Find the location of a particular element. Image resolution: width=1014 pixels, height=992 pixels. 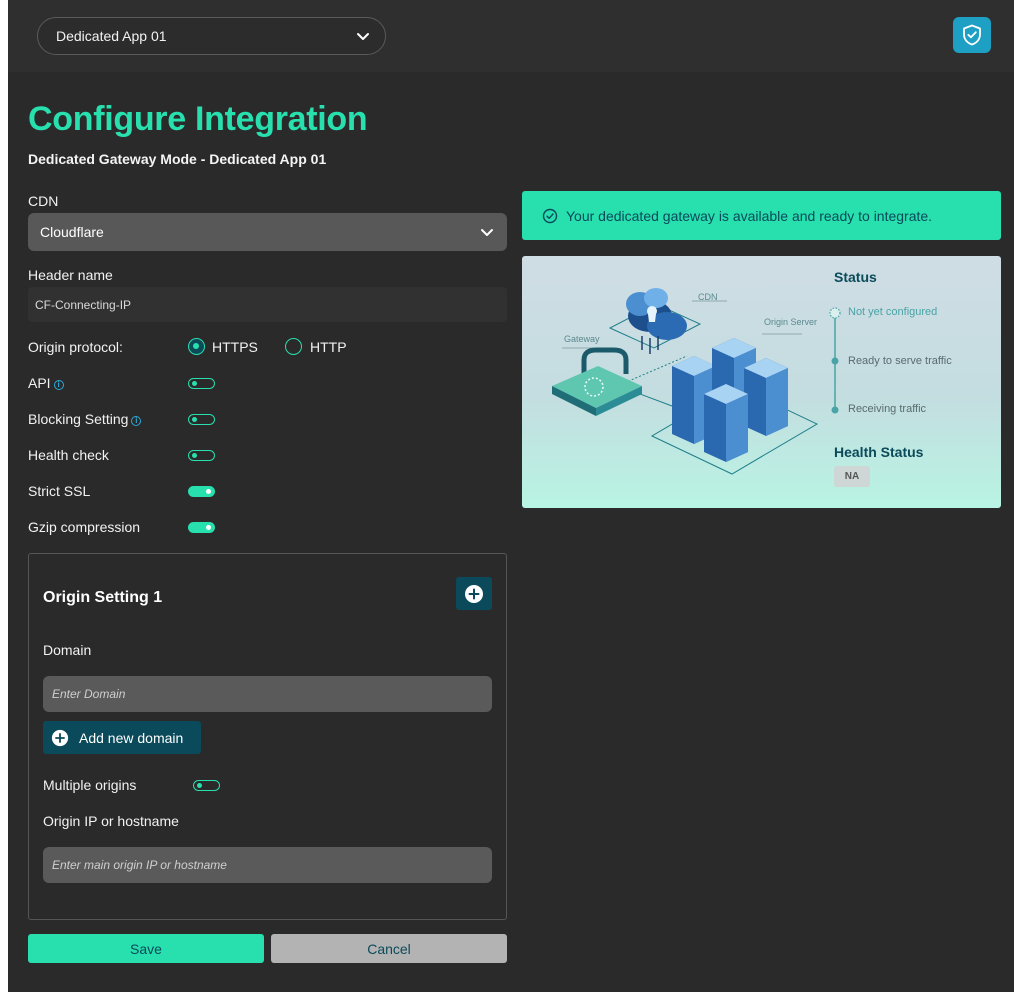

health-status-title: Health Status is located at coordinates (879, 452).